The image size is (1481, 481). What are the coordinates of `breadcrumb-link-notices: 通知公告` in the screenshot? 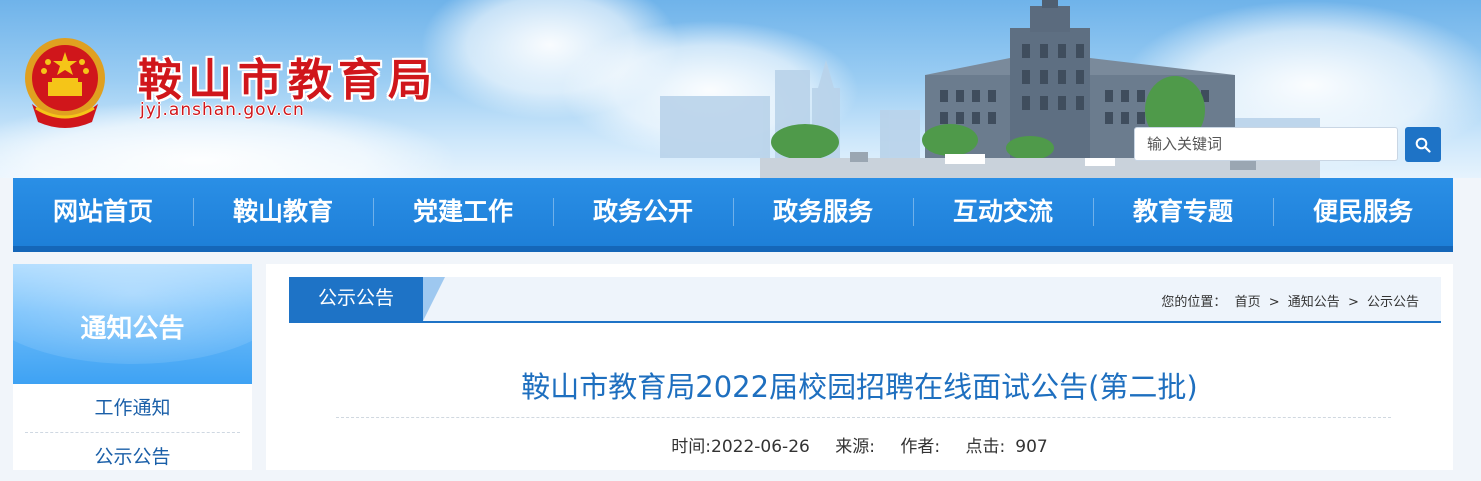 It's located at (1314, 302).